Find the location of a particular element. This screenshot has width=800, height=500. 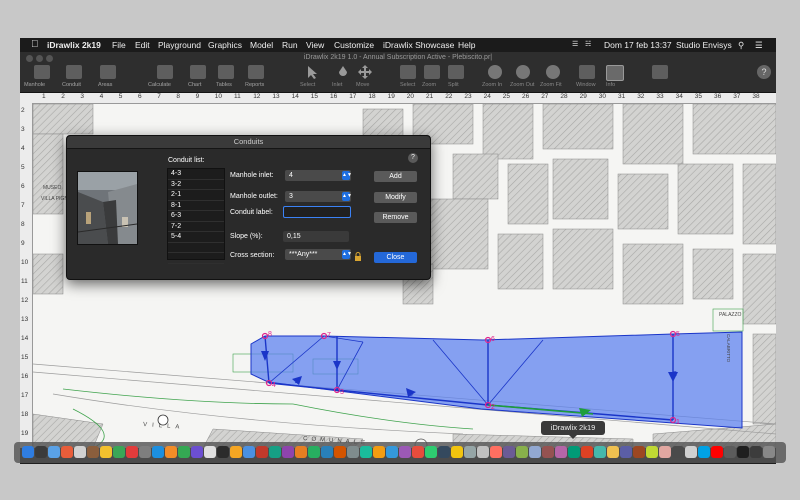

zoom-out-icon is located at coordinates (523, 72).